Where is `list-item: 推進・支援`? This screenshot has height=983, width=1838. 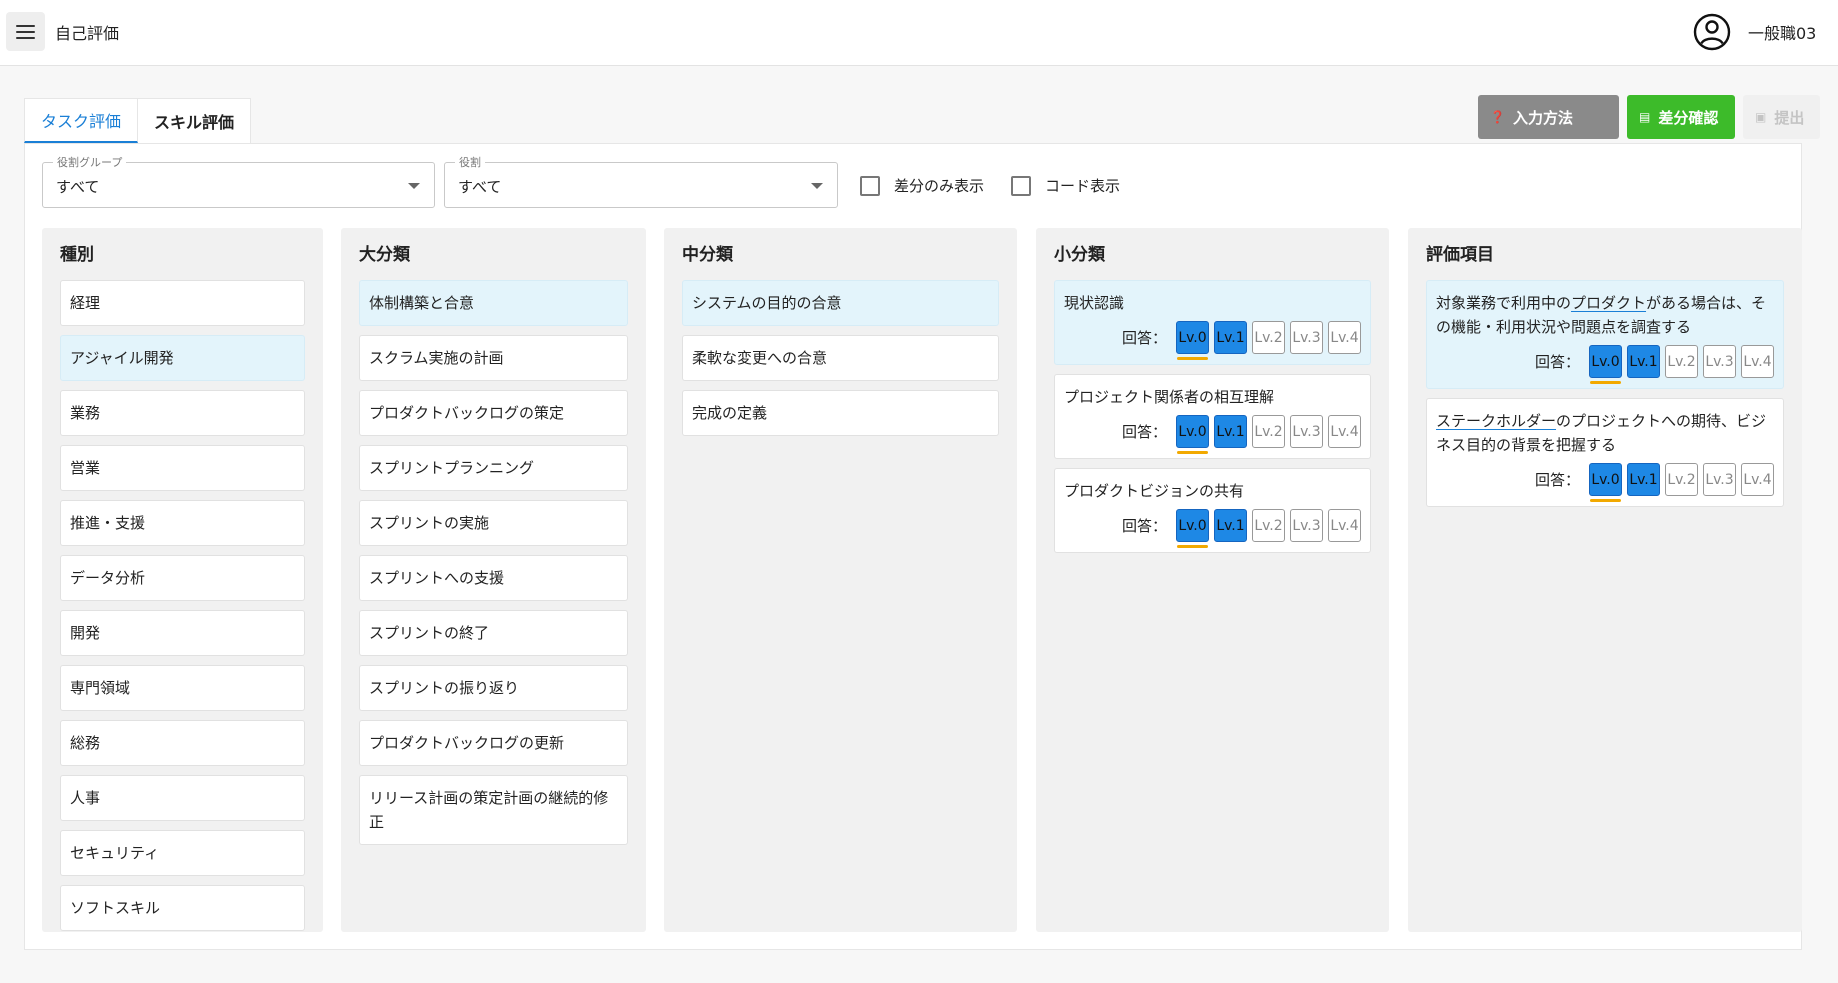 list-item: 推進・支援 is located at coordinates (182, 523).